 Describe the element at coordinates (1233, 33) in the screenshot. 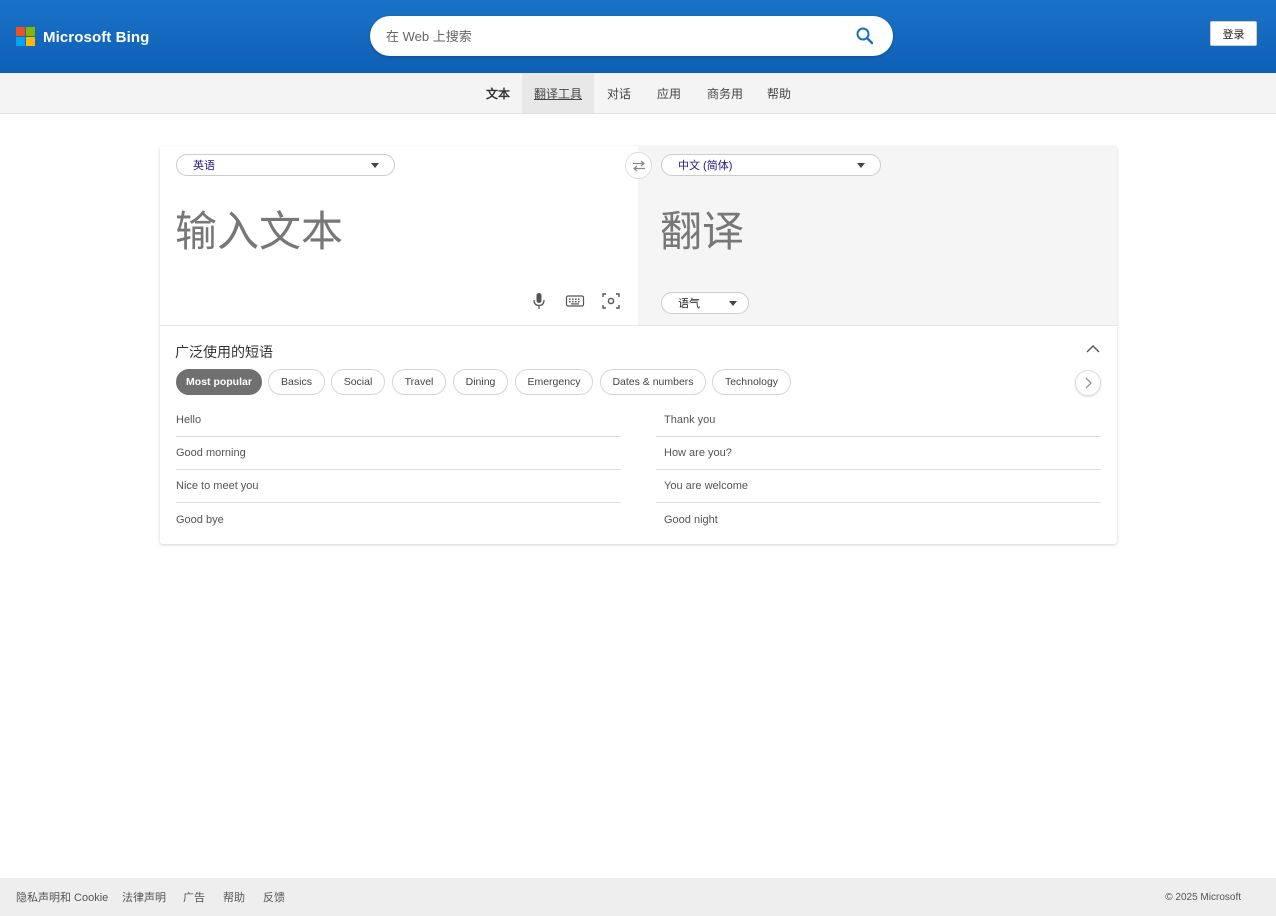

I see `signin-button: 登录` at that location.